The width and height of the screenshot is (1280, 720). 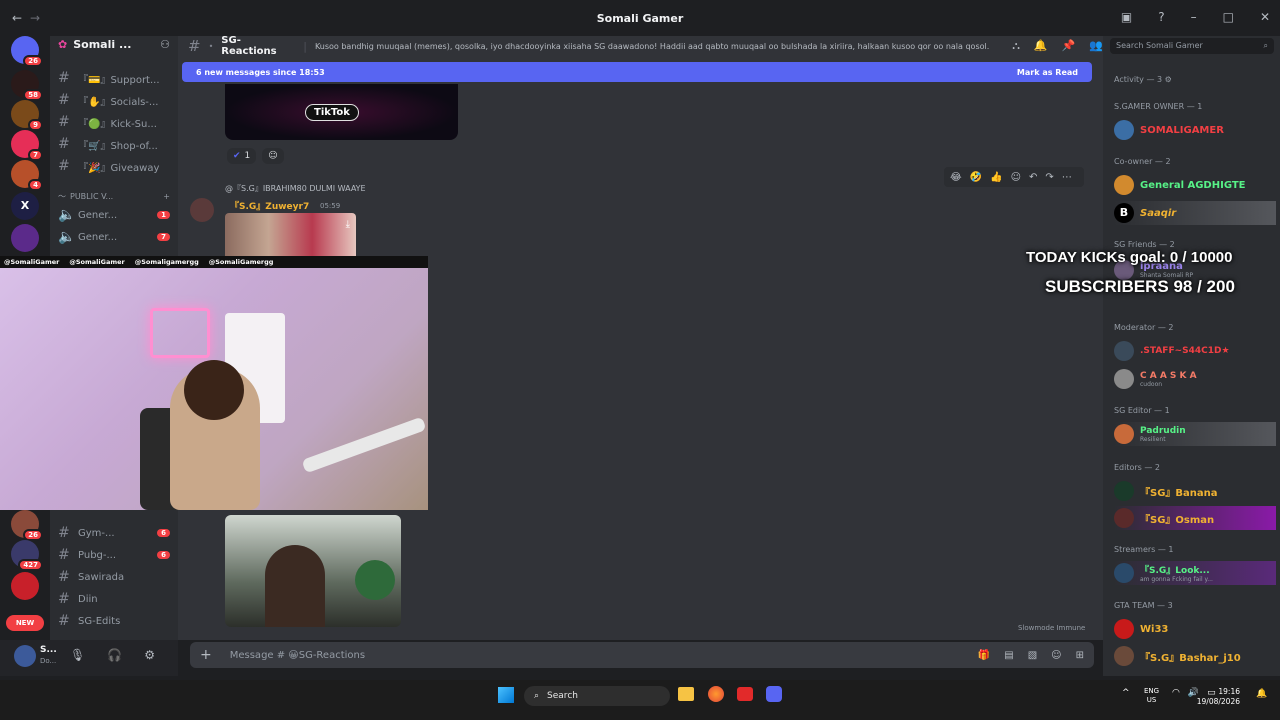 What do you see at coordinates (1228, 17) in the screenshot?
I see `maximize-icon: □` at bounding box center [1228, 17].